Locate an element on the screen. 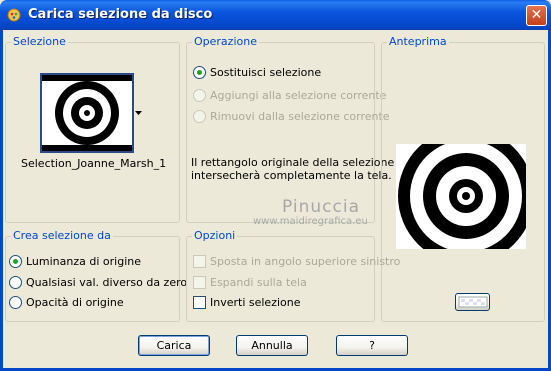 Image resolution: width=551 pixels, height=371 pixels. info-line-1: Il rettangolo originale della selezione is located at coordinates (293, 162).